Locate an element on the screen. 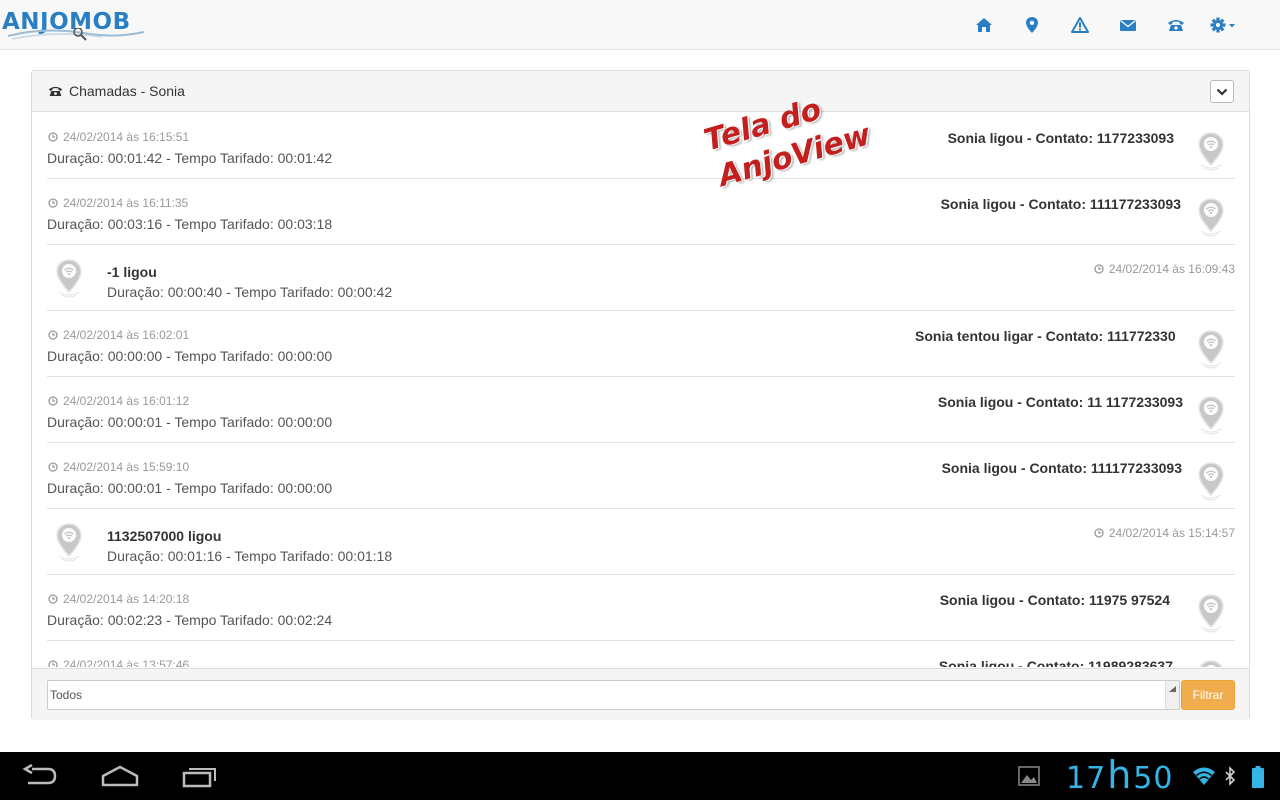 The width and height of the screenshot is (1280, 800). call-datetime: 24/02/2014 às 16:02:01 is located at coordinates (118, 335).